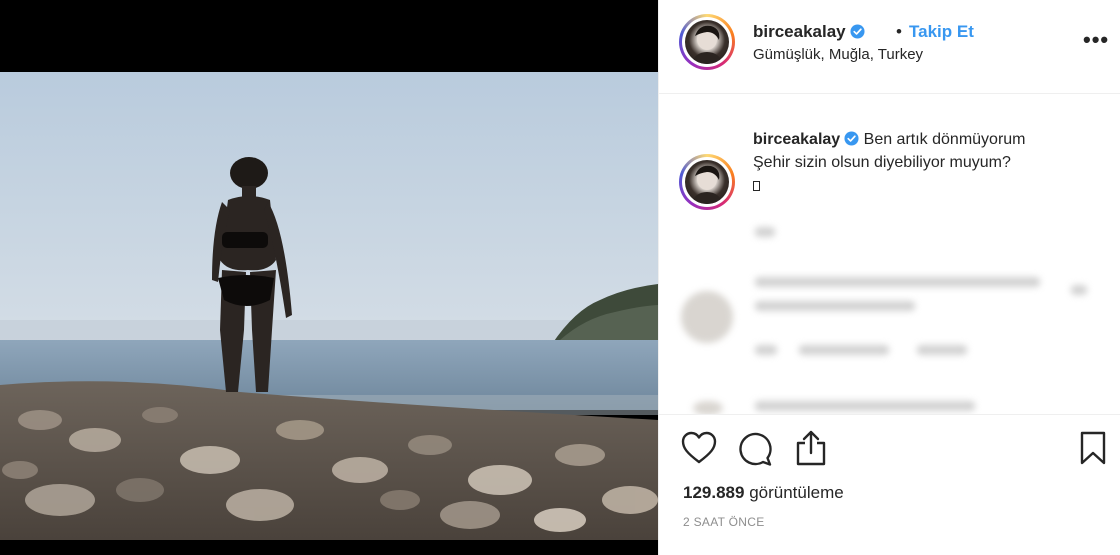 This screenshot has width=1120, height=555. Describe the element at coordinates (699, 448) in the screenshot. I see `heart-icon` at that location.